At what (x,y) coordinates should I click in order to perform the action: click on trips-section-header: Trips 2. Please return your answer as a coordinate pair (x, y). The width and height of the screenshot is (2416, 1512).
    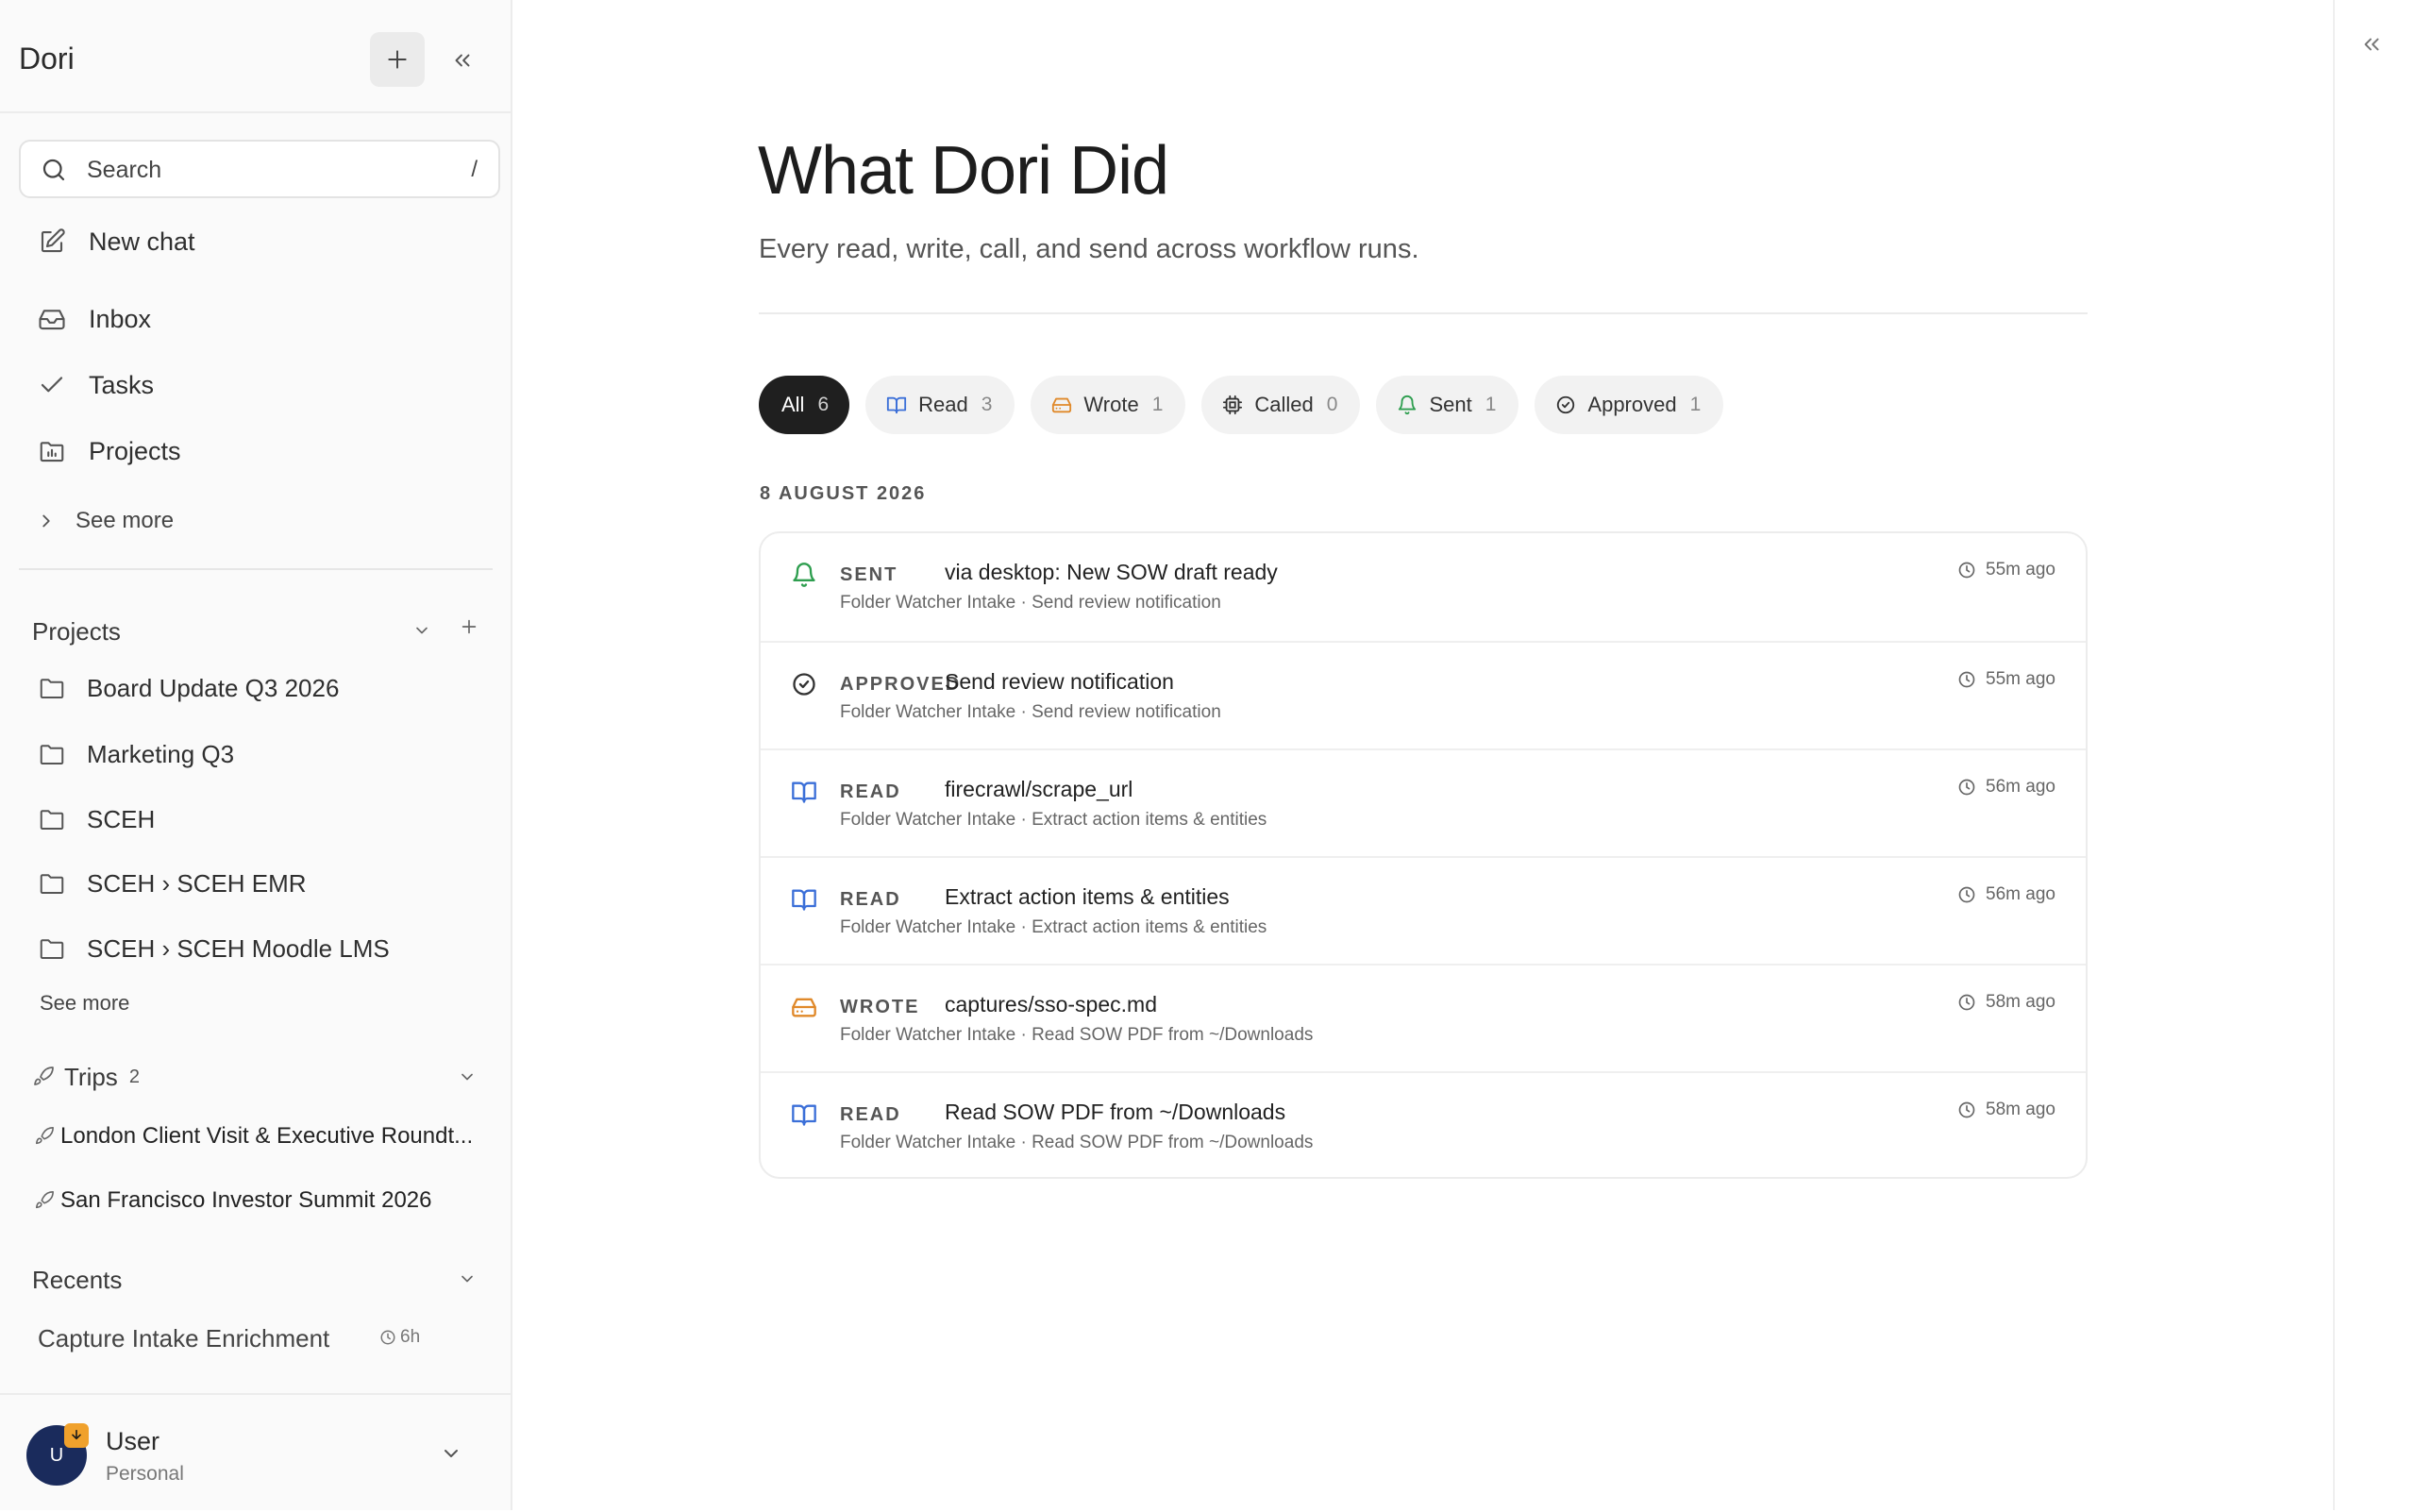
    Looking at the image, I should click on (86, 1077).